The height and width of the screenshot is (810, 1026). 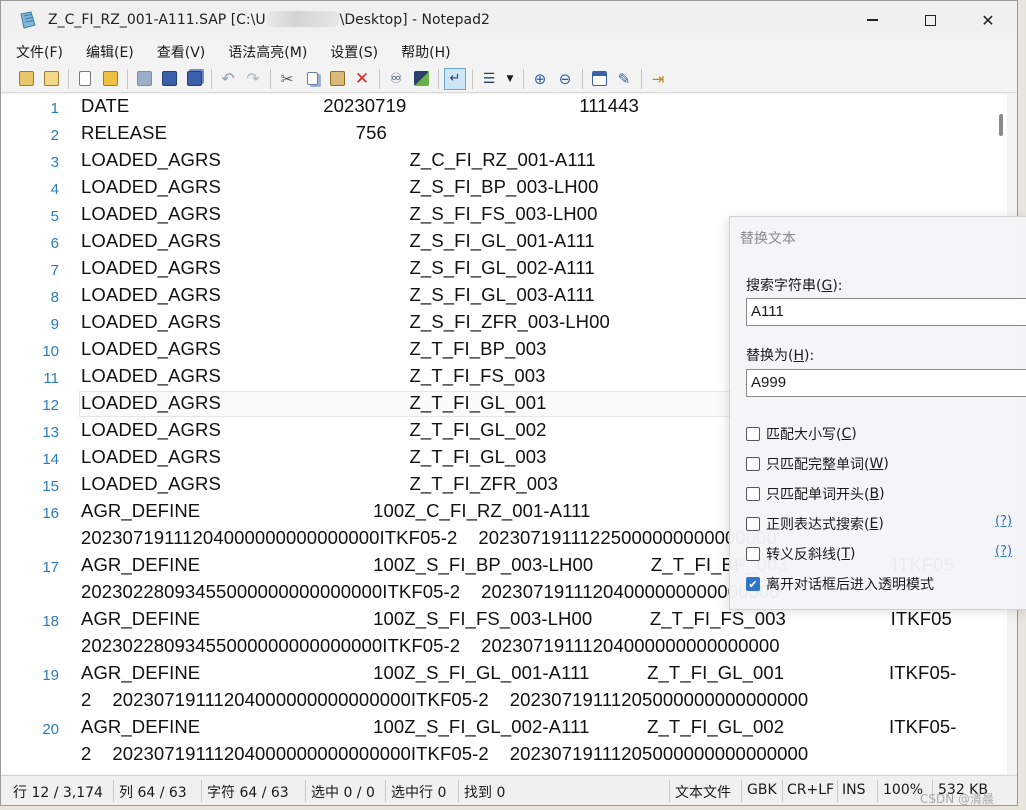 I want to click on minimize-icon, so click(x=872, y=20).